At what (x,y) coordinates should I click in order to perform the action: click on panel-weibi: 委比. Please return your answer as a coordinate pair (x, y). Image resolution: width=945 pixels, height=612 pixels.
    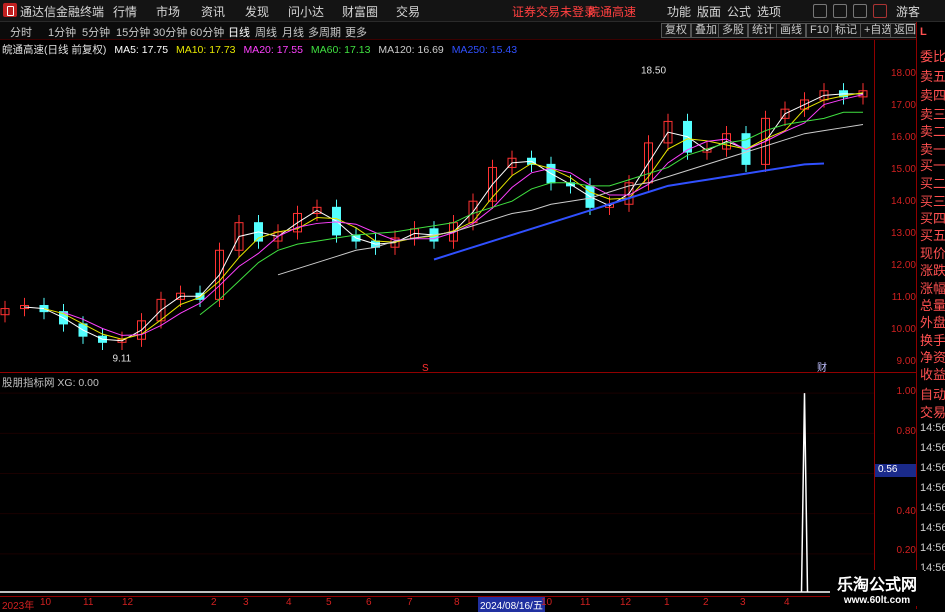
    Looking at the image, I should click on (932, 56).